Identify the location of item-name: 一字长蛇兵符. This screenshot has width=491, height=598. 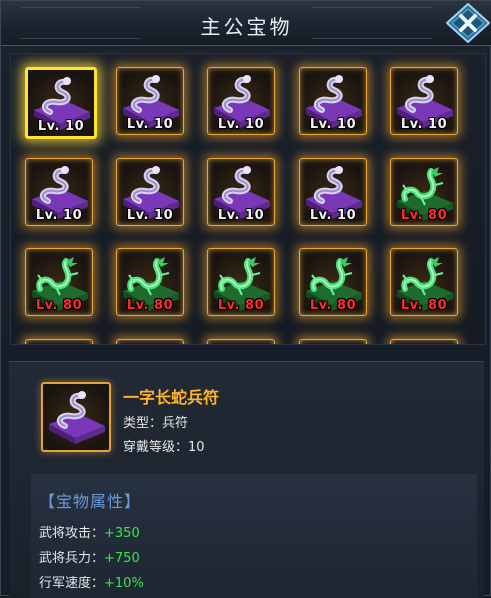
(171, 397).